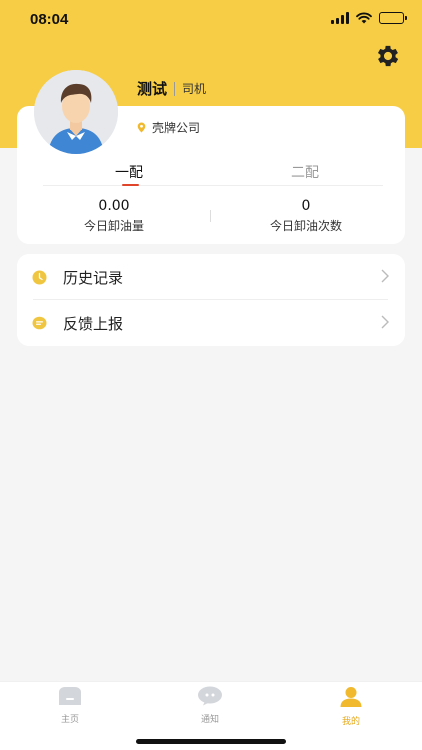  I want to click on stat-label: 今日卸油次数, so click(305, 226).